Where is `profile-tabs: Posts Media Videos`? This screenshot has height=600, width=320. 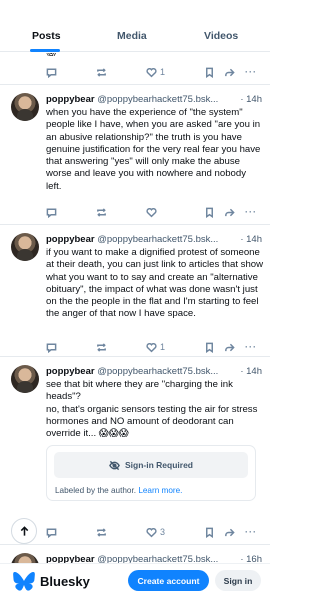 profile-tabs: Posts Media Videos is located at coordinates (135, 37).